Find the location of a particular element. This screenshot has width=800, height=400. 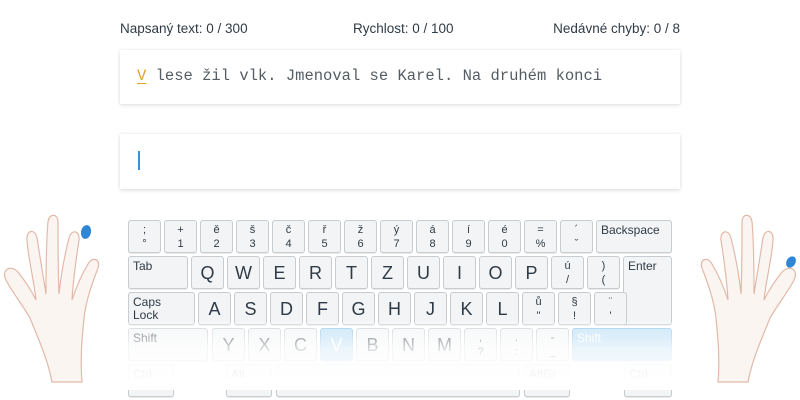

key-sym-r4-1: .: is located at coordinates (516, 344).